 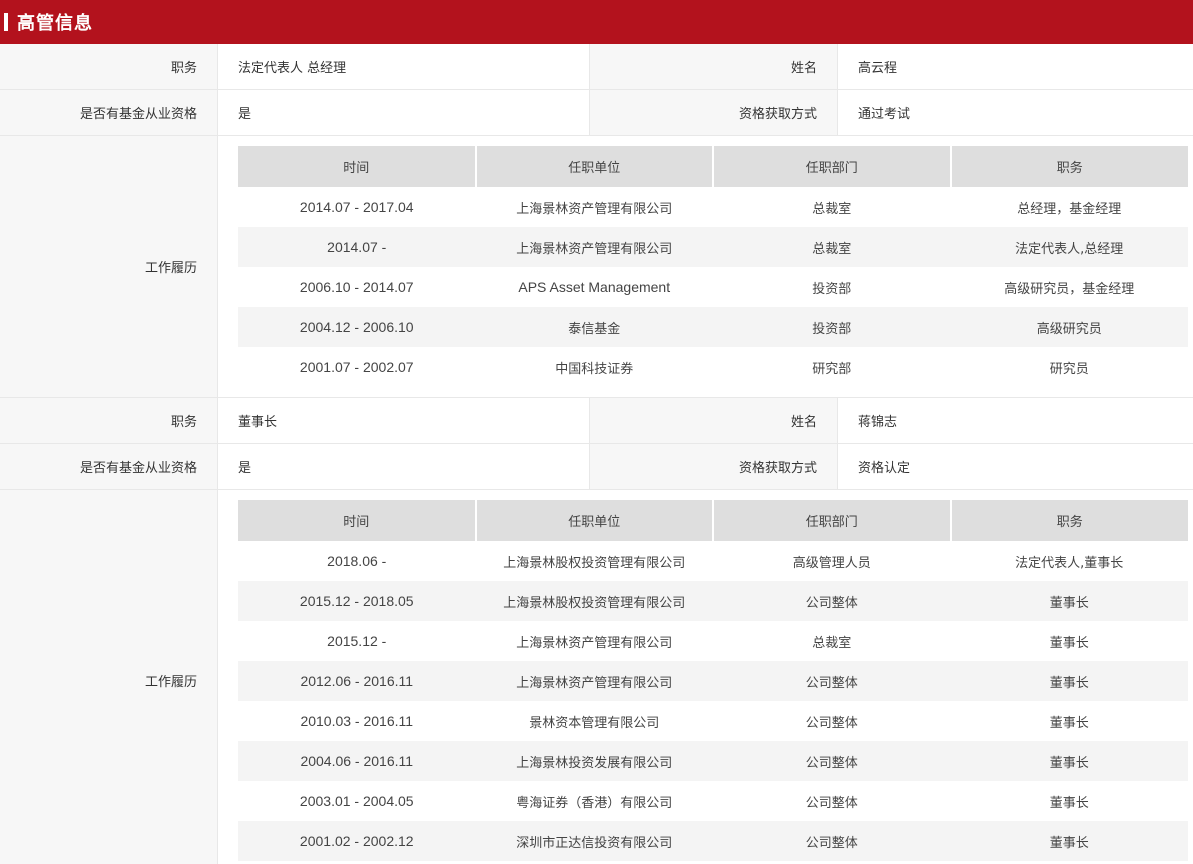 What do you see at coordinates (596, 421) in the screenshot?
I see `position-row: 职务 董事长 姓名 蒋锦志` at bounding box center [596, 421].